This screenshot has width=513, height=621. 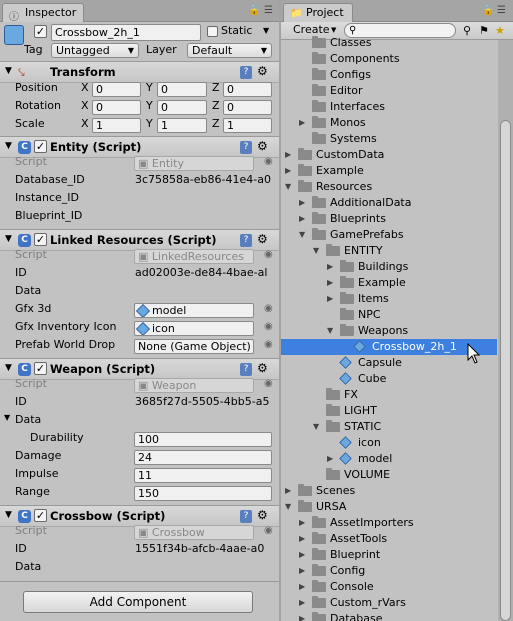 What do you see at coordinates (389, 123) in the screenshot?
I see `tree-folder-item: ▶ Monos` at bounding box center [389, 123].